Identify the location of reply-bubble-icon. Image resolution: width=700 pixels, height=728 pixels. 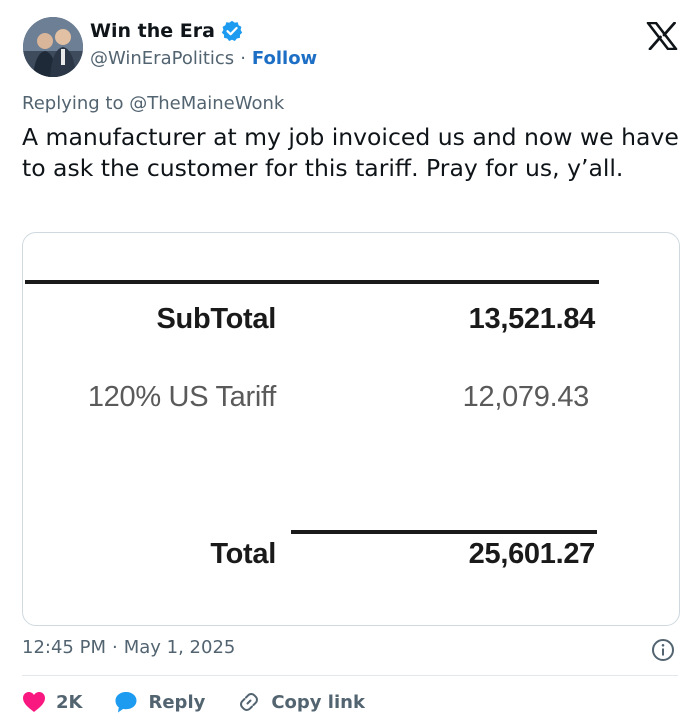
(126, 702).